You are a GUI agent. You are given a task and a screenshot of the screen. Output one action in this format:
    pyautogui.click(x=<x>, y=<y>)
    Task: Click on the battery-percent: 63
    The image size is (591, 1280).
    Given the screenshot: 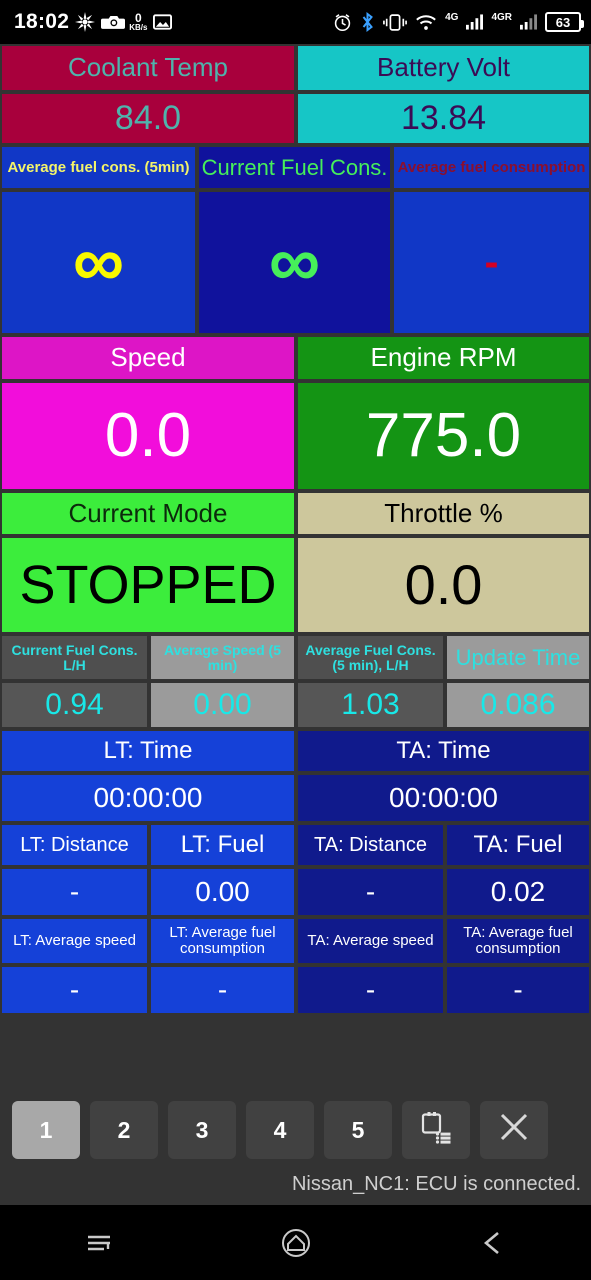 What is the action you would take?
    pyautogui.click(x=563, y=22)
    